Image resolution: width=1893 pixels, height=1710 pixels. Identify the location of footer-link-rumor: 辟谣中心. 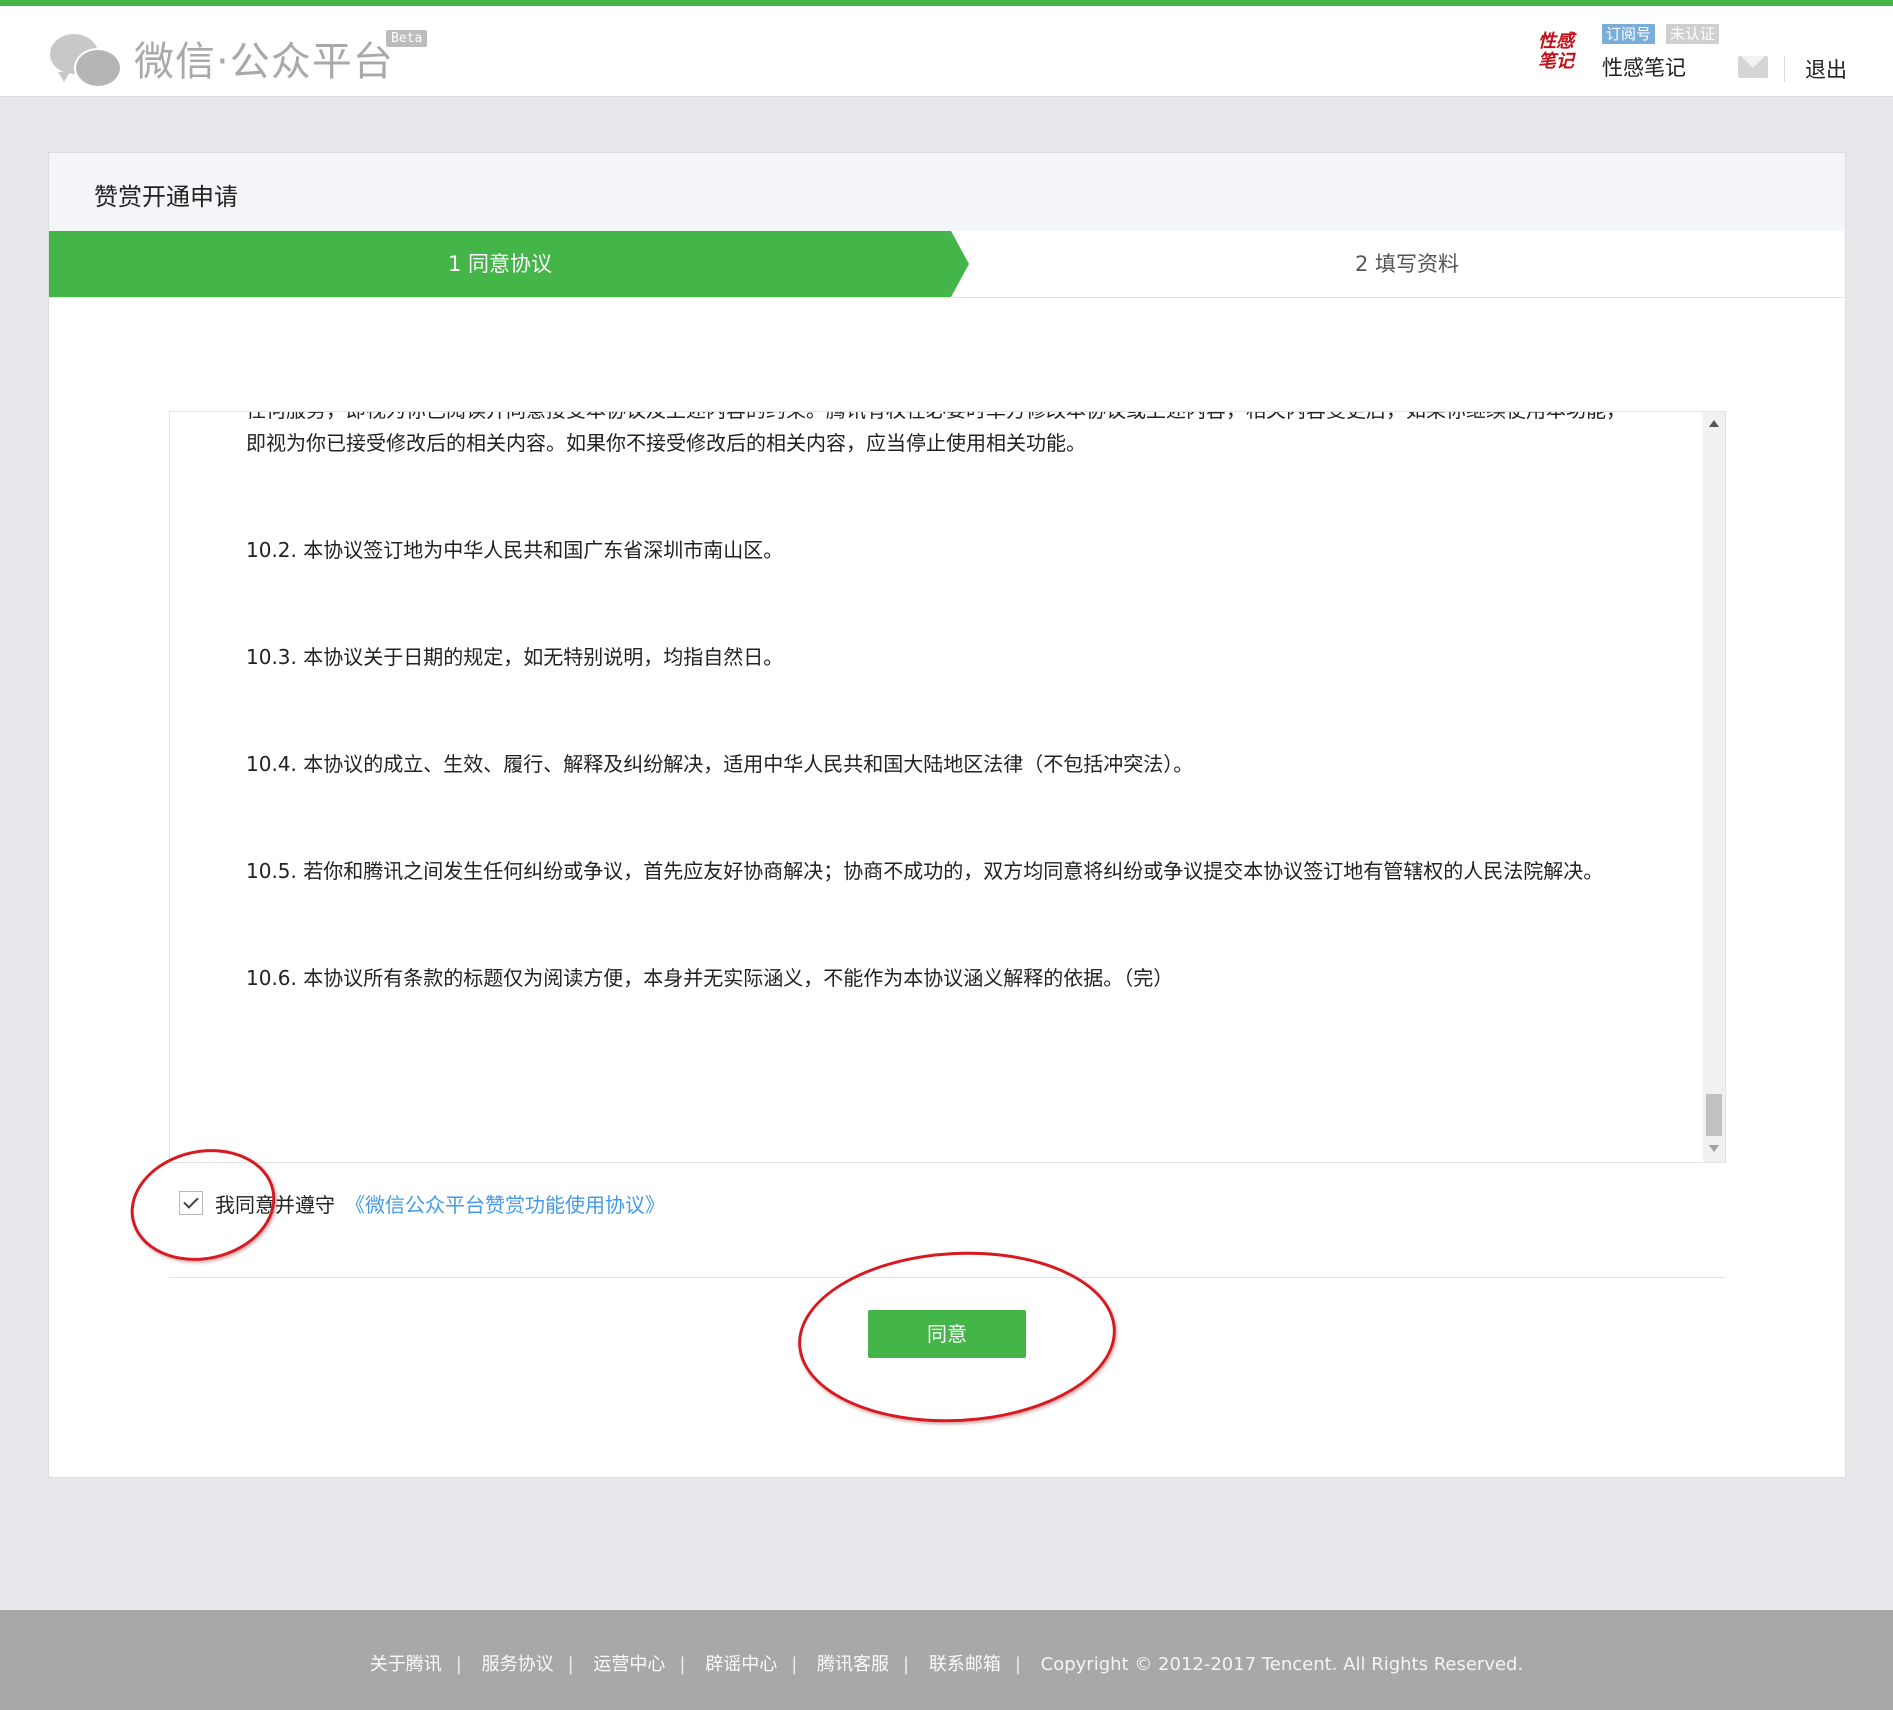
(741, 1664).